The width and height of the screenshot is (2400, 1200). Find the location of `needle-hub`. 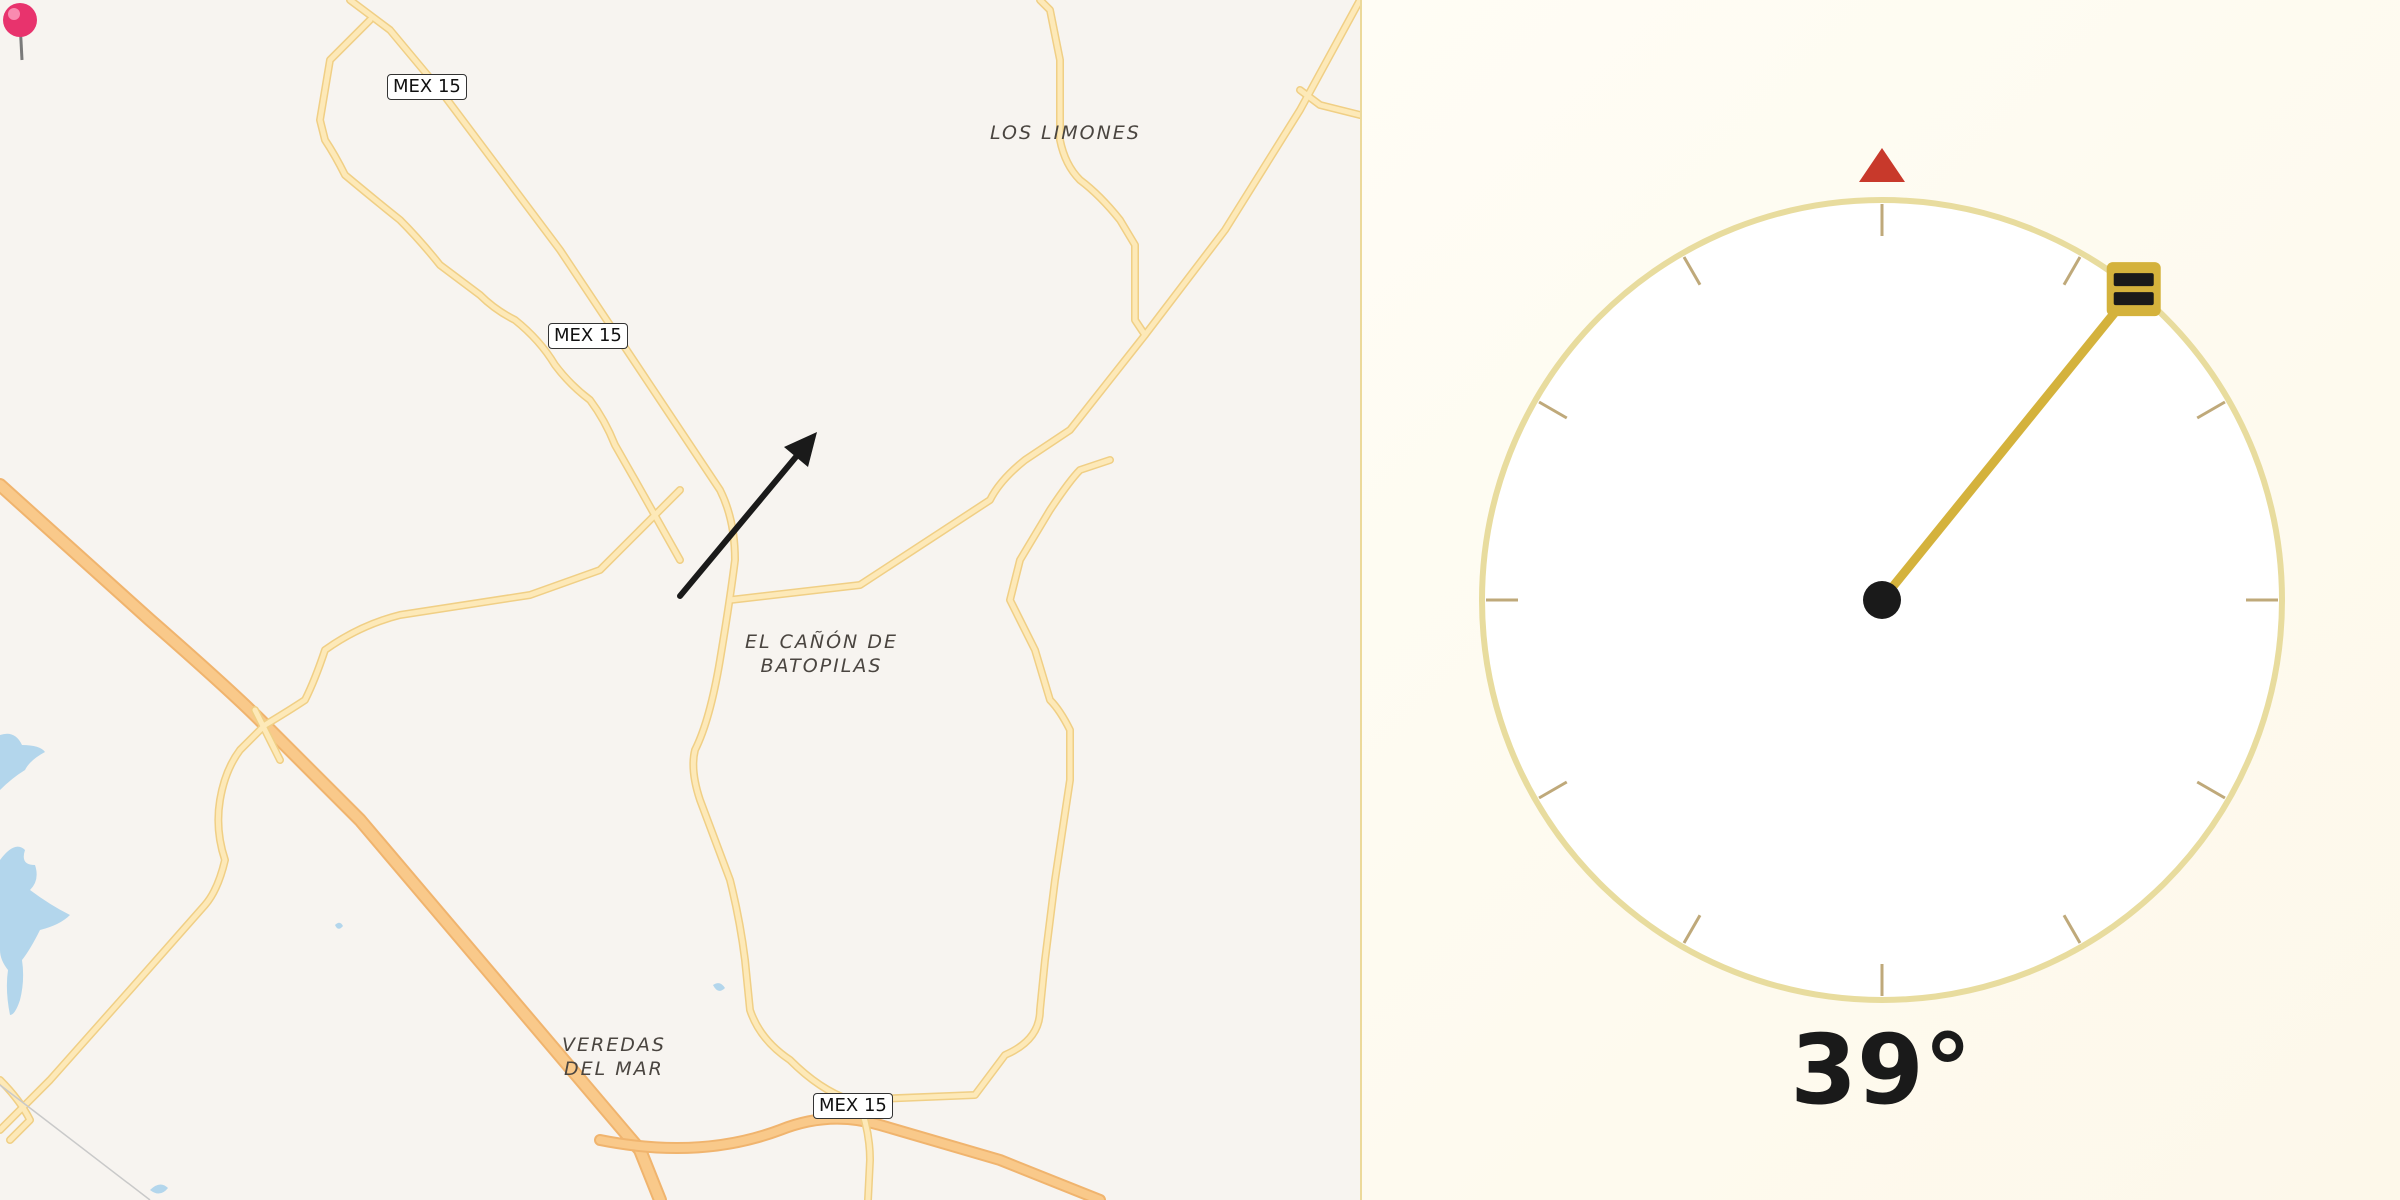

needle-hub is located at coordinates (1882, 600).